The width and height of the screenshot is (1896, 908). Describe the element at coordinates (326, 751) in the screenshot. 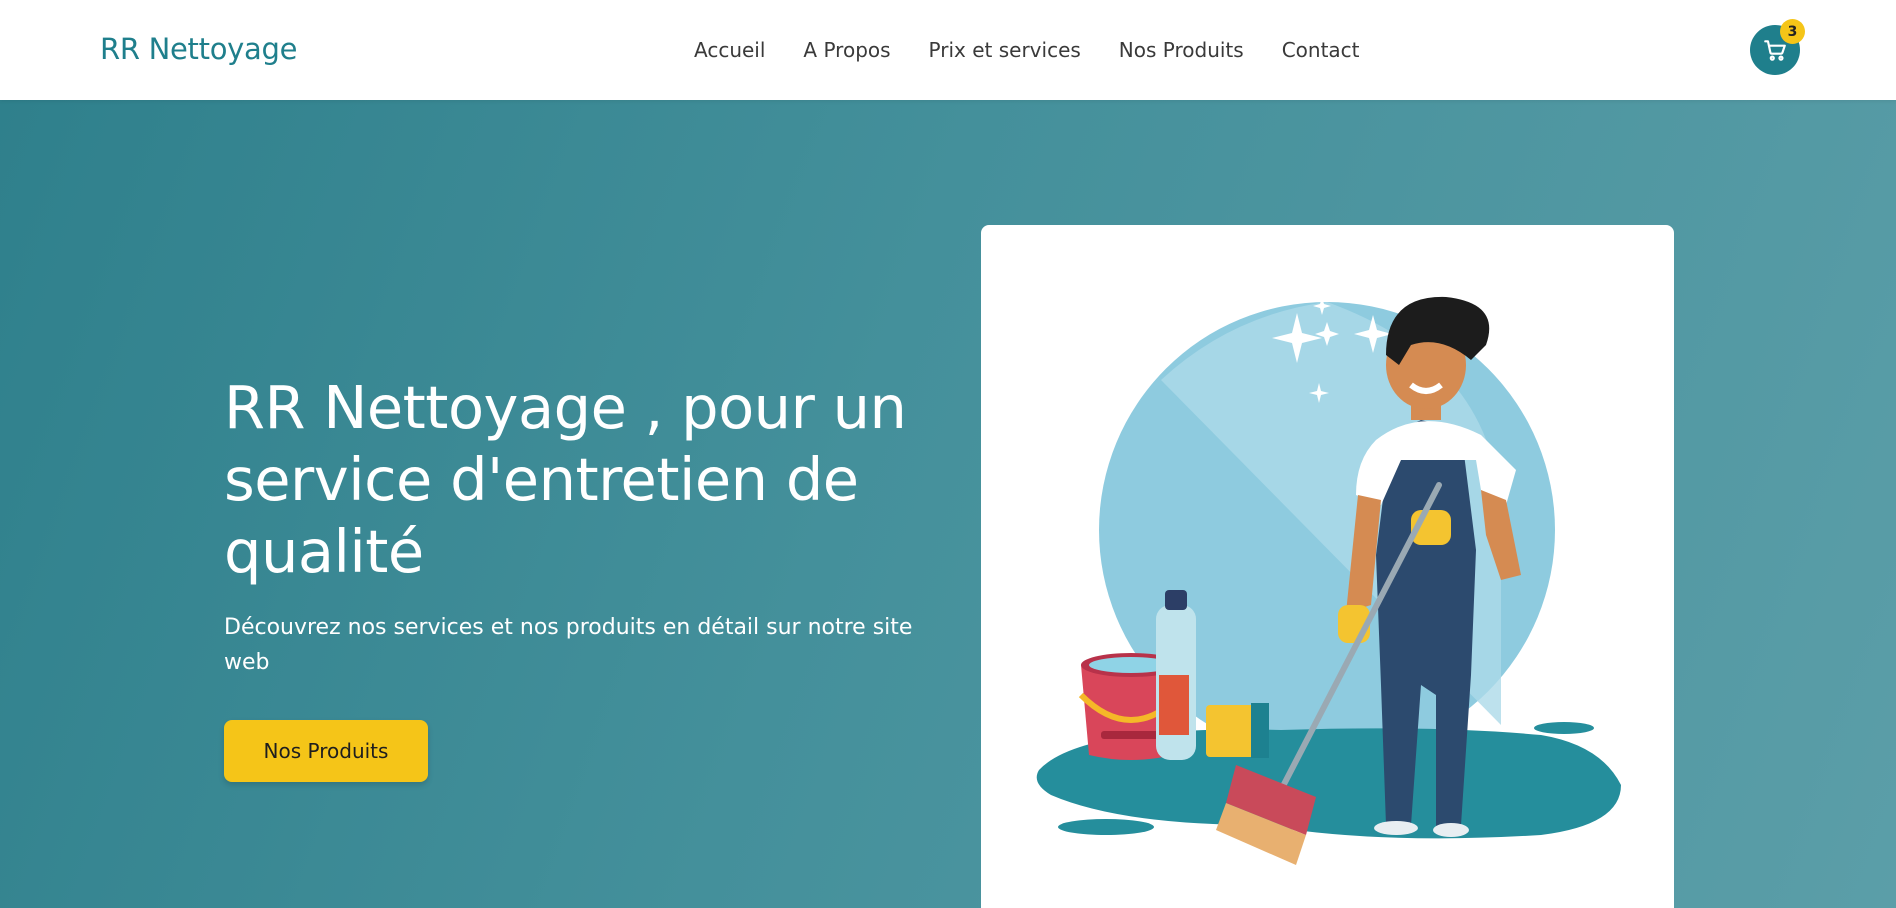

I see `nos-produits-button: Nos Produits` at that location.